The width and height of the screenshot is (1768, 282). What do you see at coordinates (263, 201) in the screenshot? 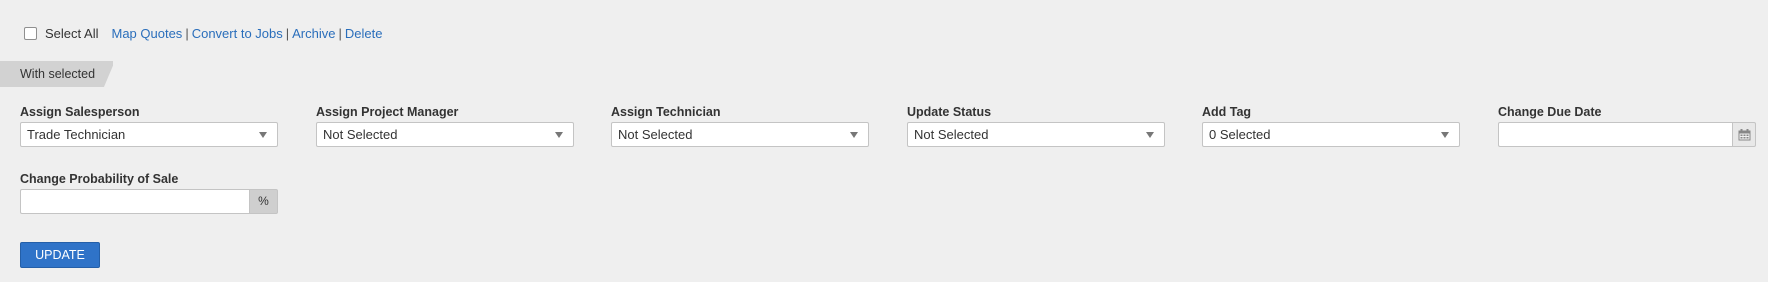
I see `percent-addon: %` at bounding box center [263, 201].